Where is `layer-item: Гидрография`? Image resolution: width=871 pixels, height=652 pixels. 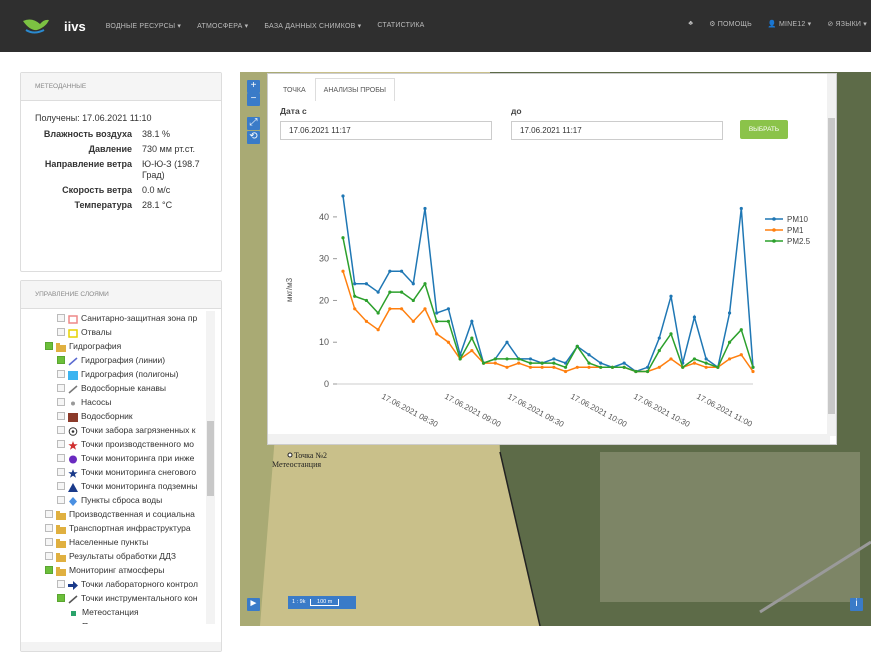 layer-item: Гидрография is located at coordinates (124, 346).